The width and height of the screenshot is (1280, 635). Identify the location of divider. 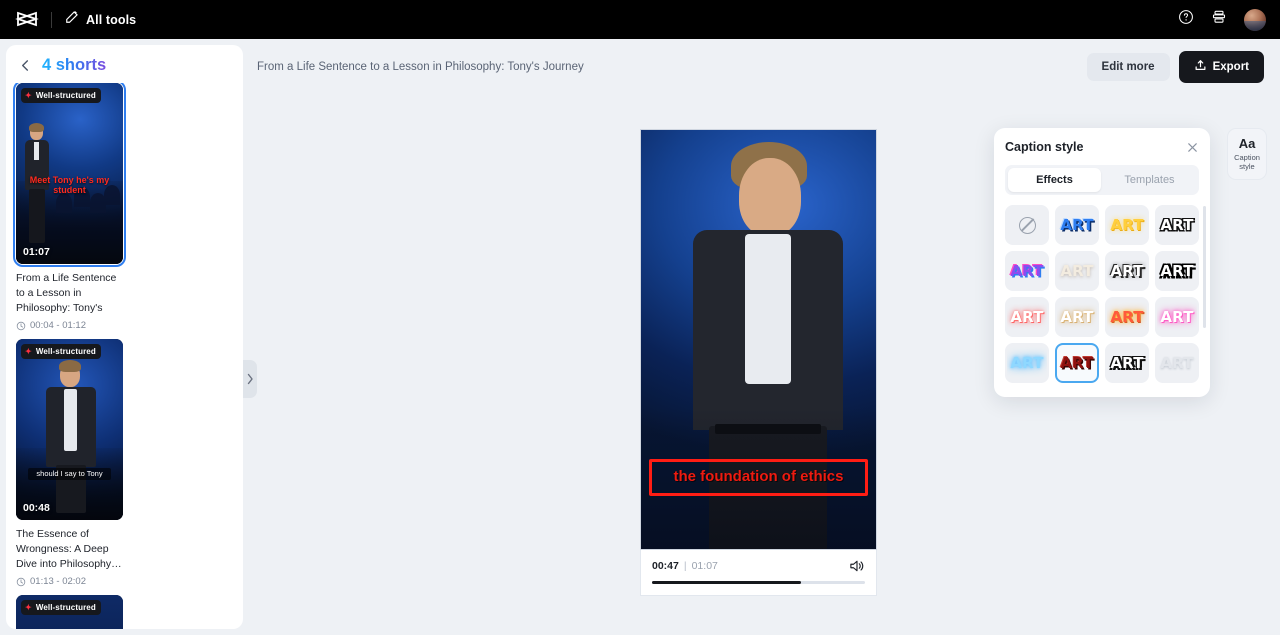
(51, 19).